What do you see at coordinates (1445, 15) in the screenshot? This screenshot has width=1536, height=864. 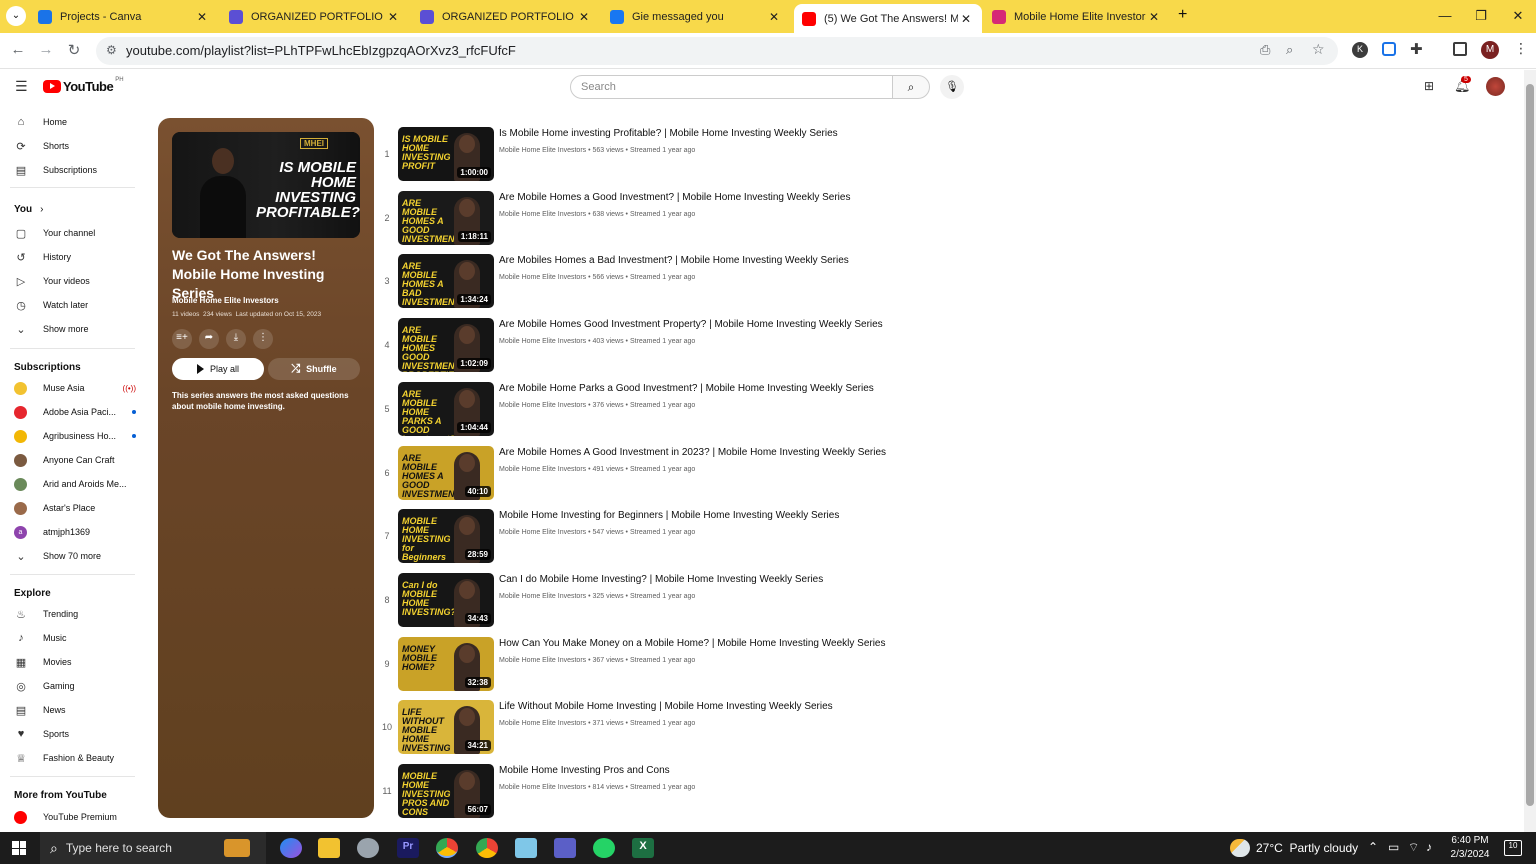 I see `minimize-icon: —` at bounding box center [1445, 15].